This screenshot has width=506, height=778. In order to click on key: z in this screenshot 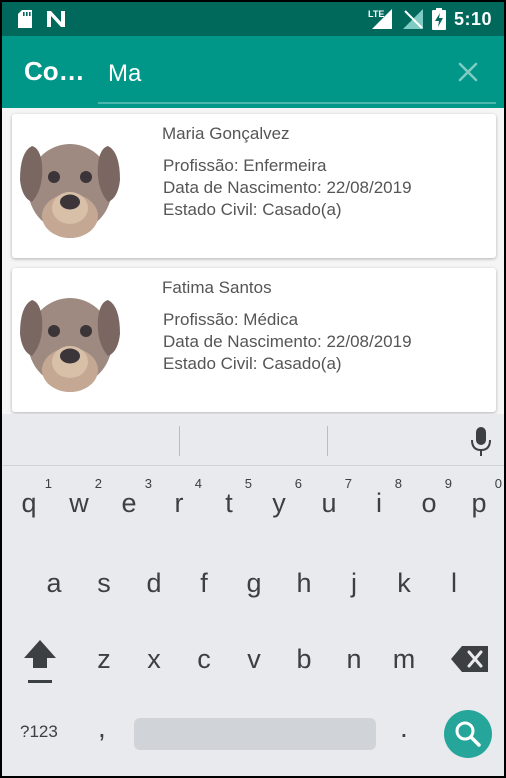, I will do `click(104, 661)`.